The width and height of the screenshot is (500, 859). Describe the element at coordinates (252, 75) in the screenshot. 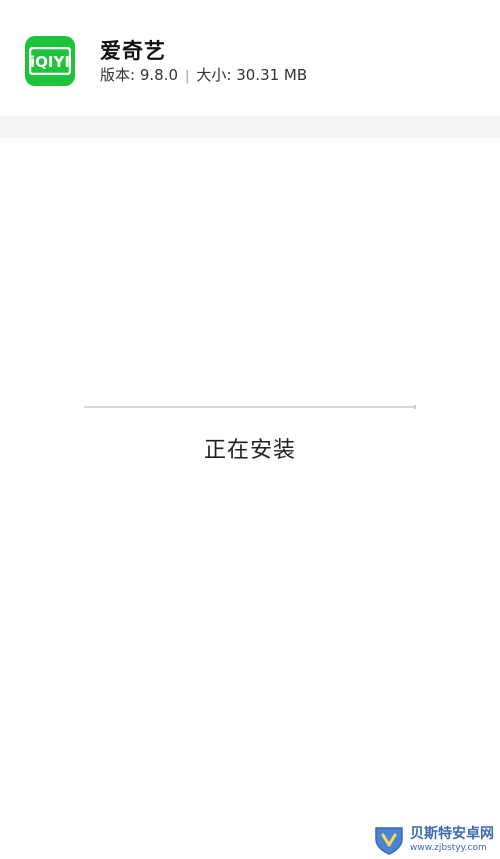

I see `app-size: 大小: 30.31 MB` at that location.